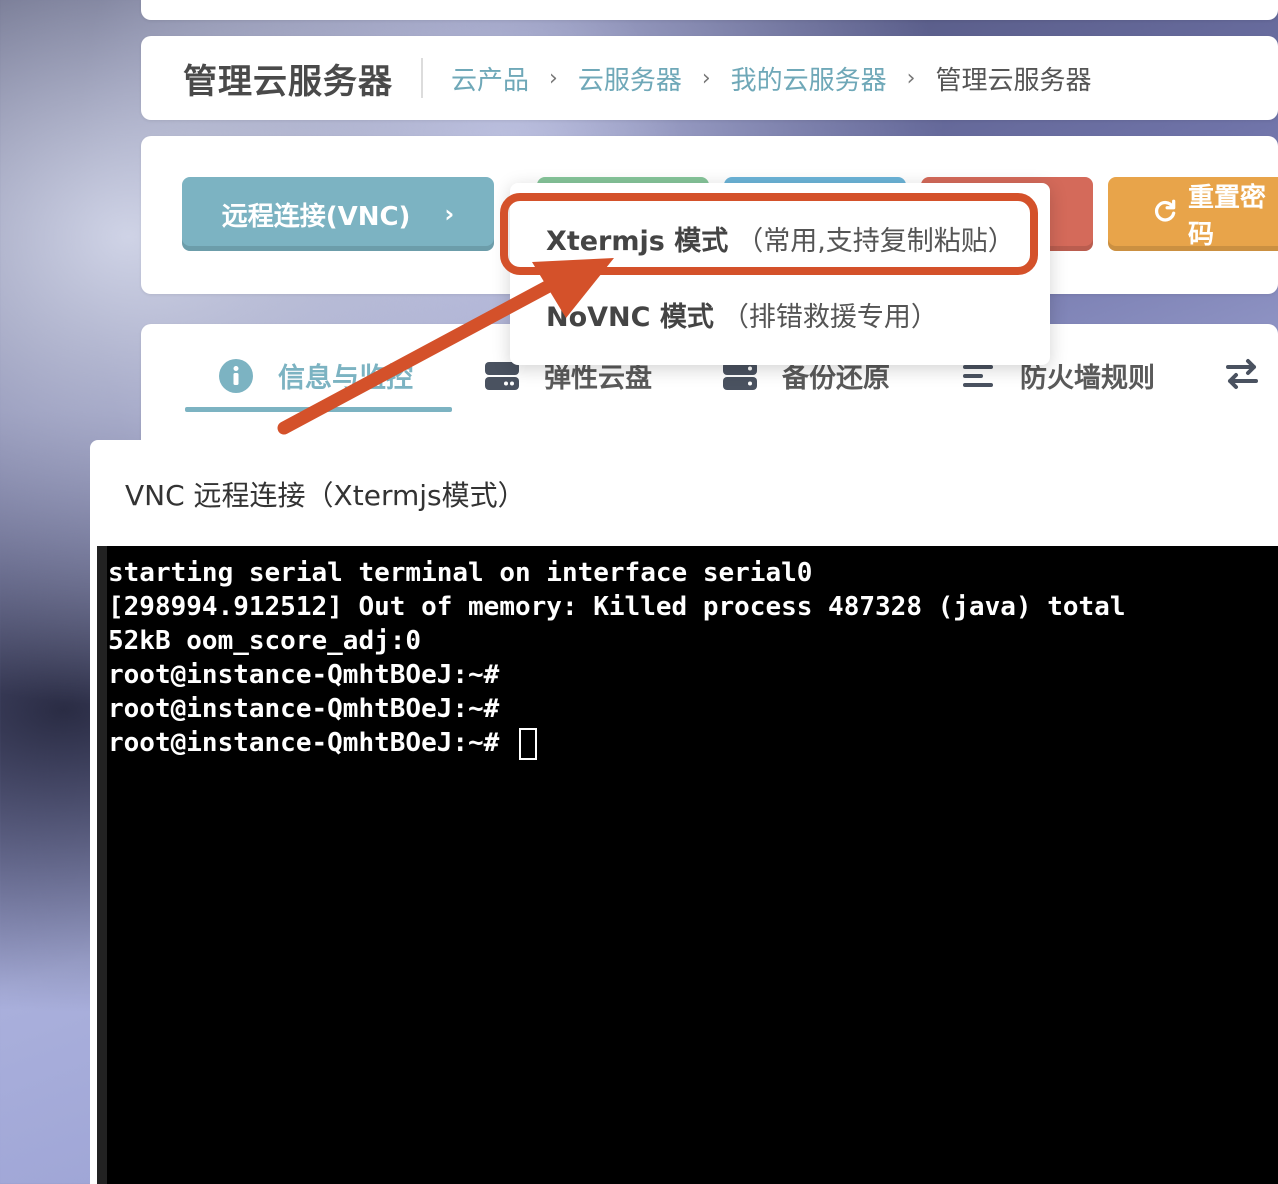 Image resolution: width=1278 pixels, height=1184 pixels. What do you see at coordinates (311, 743) in the screenshot?
I see `terminal-prompt: root@instance-QmhtBOeJ:~#` at bounding box center [311, 743].